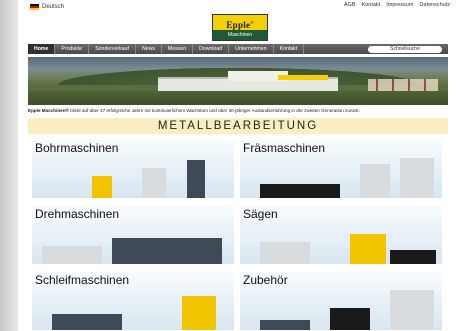  What do you see at coordinates (341, 235) in the screenshot?
I see `category-tile-saegen: Sägen` at bounding box center [341, 235].